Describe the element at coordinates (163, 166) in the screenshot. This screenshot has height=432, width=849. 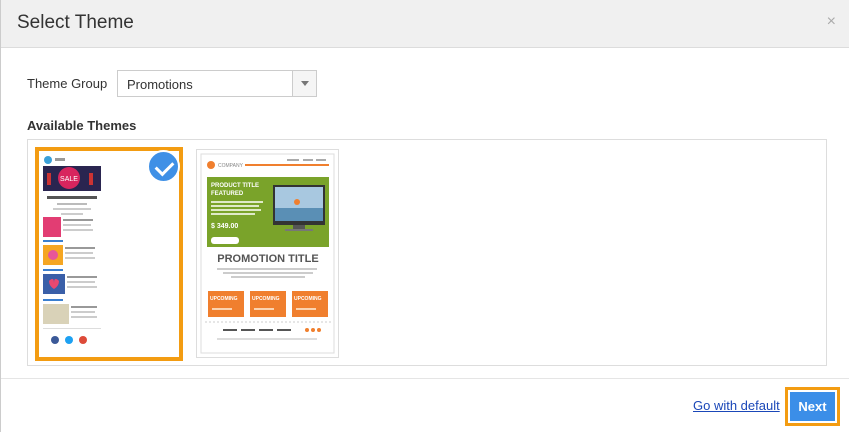
I see `selected-check-icon` at that location.